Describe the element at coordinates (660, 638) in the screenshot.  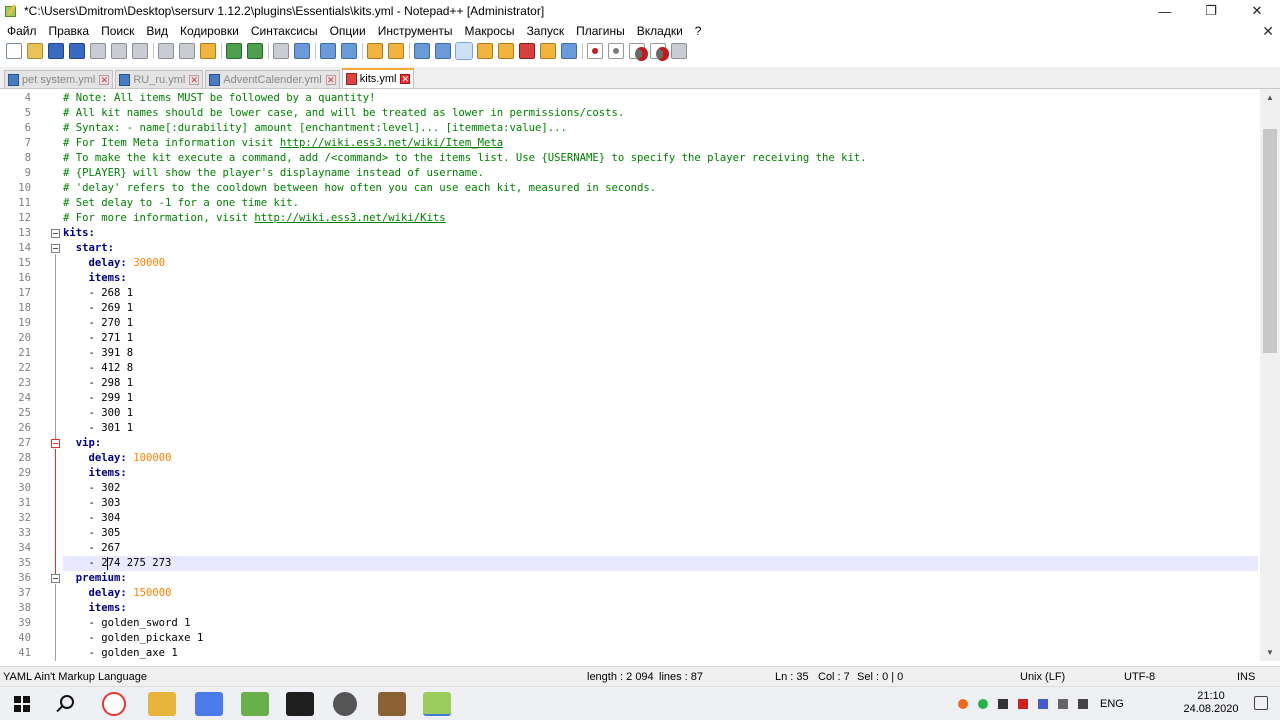
I see `code-line: - golden_pickaxe 1` at that location.